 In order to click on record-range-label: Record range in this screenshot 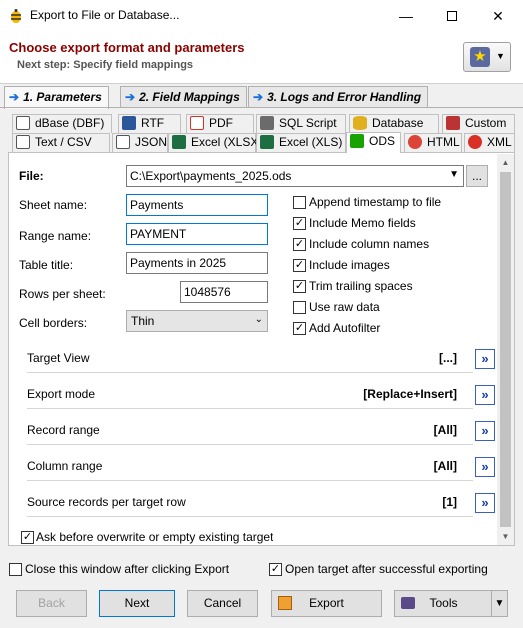, I will do `click(63, 430)`.